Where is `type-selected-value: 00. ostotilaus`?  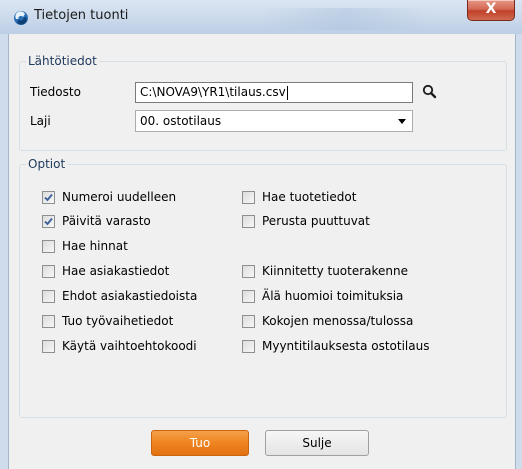
type-selected-value: 00. ostotilaus is located at coordinates (181, 121).